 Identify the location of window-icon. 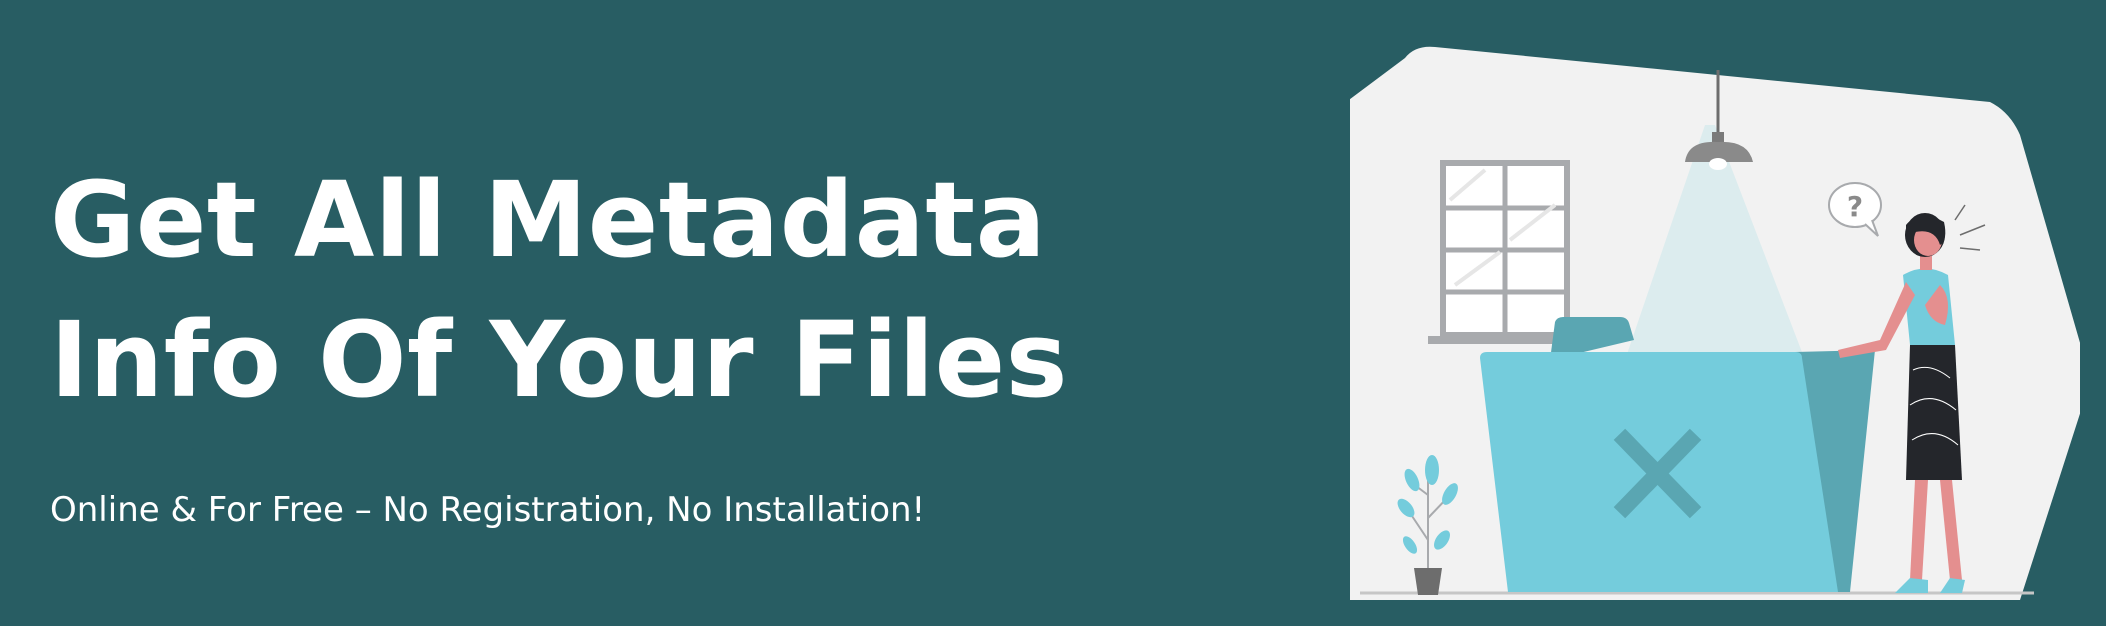
(1505, 252).